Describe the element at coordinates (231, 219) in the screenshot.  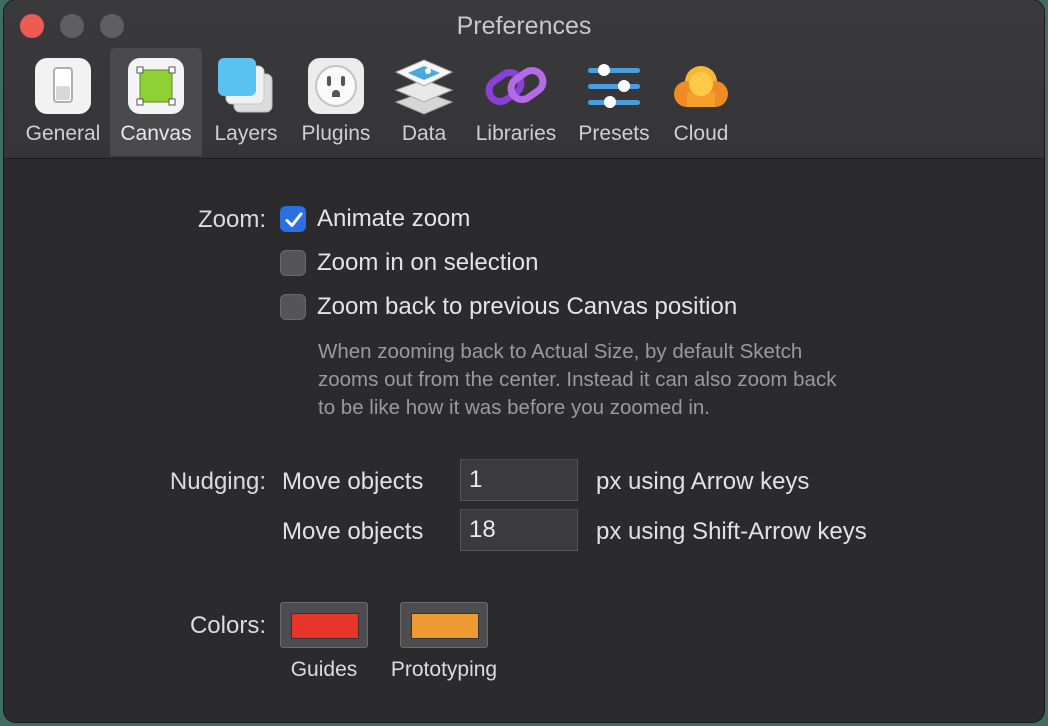
I see `zoom-label: Zoom:` at that location.